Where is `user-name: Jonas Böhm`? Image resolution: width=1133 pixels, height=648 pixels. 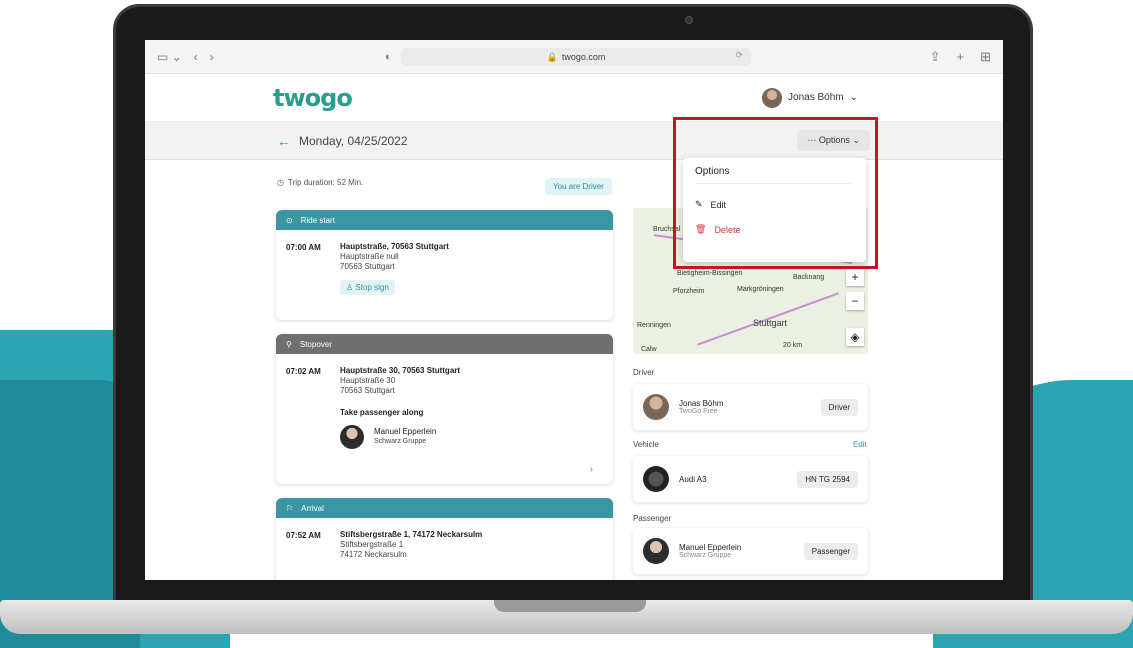
user-name: Jonas Böhm is located at coordinates (816, 97).